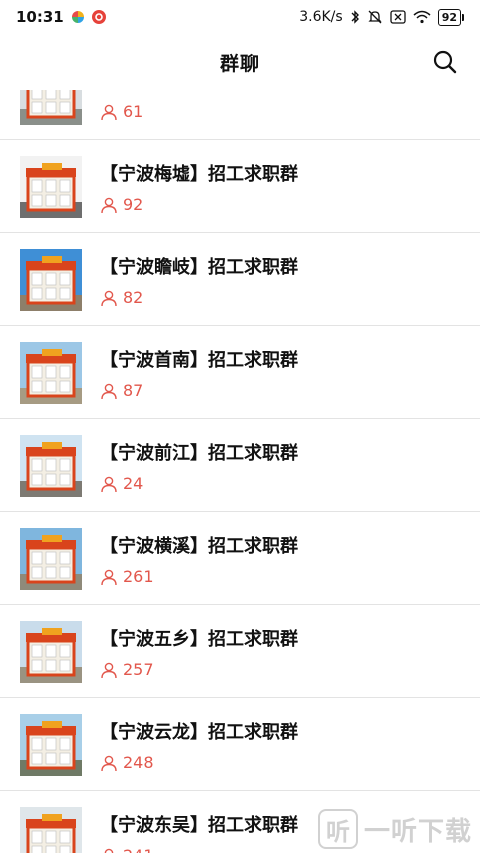 This screenshot has width=480, height=853. What do you see at coordinates (199, 360) in the screenshot?
I see `group-title: 【宁波首南】招工求职群` at bounding box center [199, 360].